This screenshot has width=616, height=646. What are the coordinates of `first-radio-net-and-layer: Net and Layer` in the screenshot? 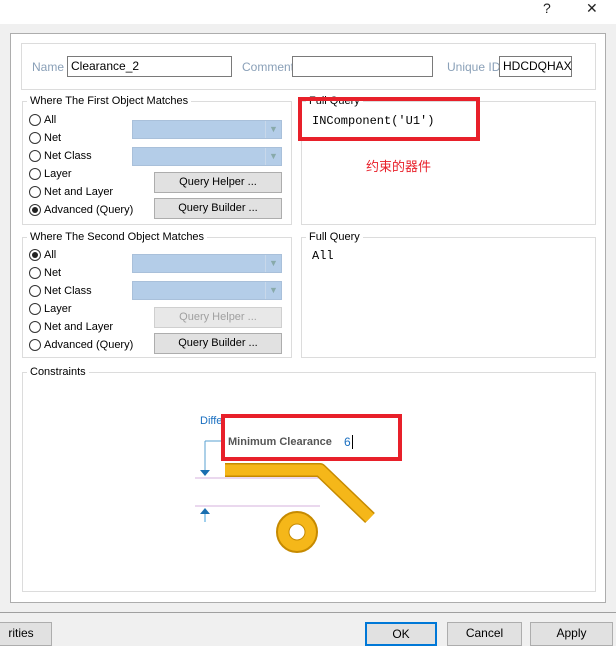 It's located at (71, 192).